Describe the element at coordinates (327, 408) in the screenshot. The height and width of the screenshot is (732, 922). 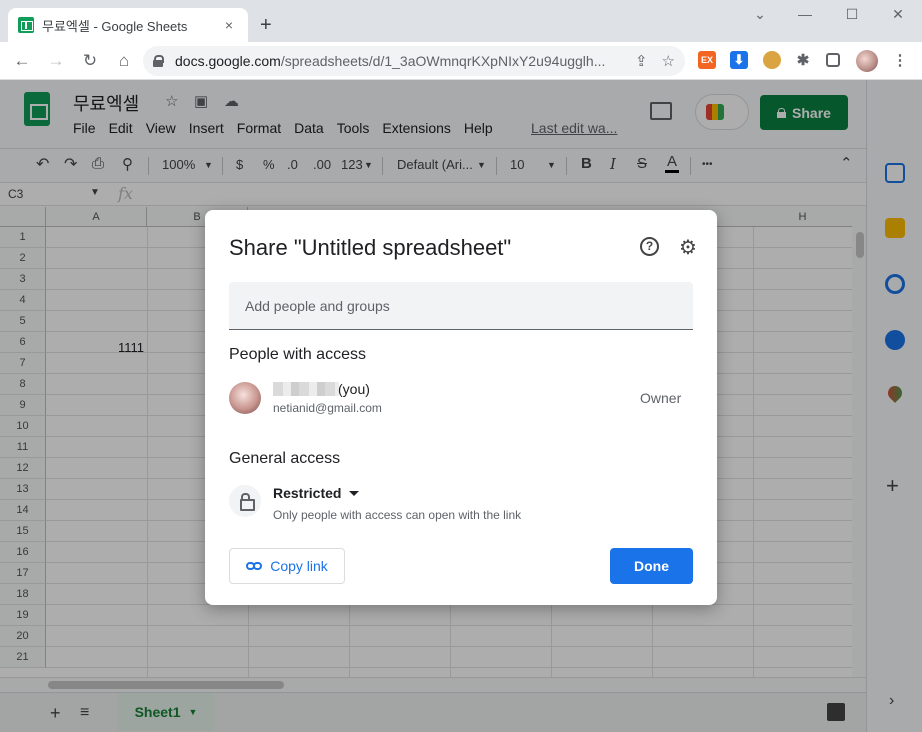
I see `owner-email: netianid@gmail.com` at that location.